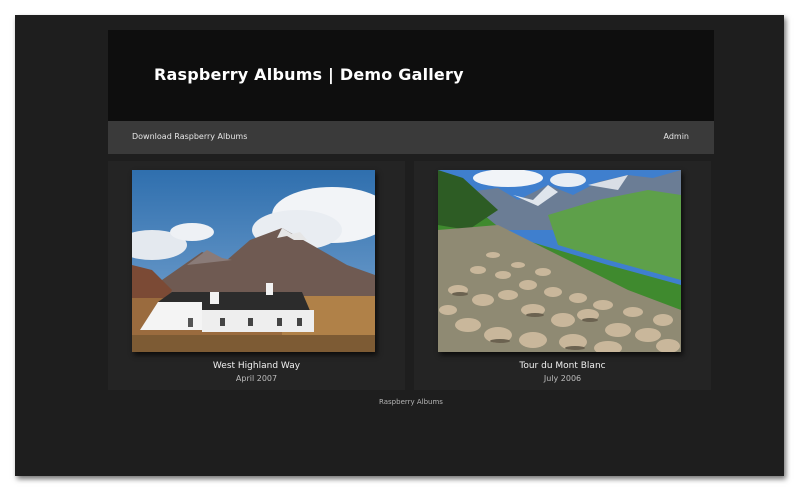 The width and height of the screenshot is (800, 492). Describe the element at coordinates (309, 74) in the screenshot. I see `site-title: Raspberry Albums | Demo Gallery` at that location.